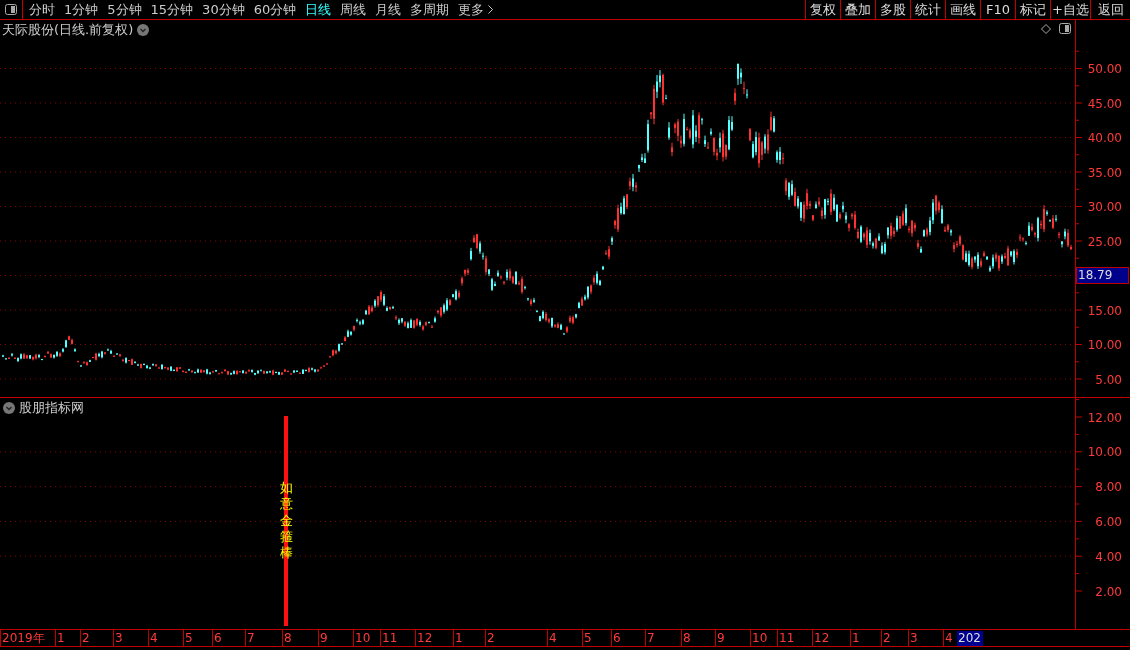  I want to click on indicator-axis-label: 6.00, so click(1108, 521).